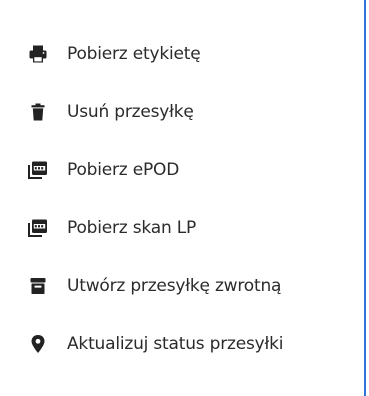  Describe the element at coordinates (182, 170) in the screenshot. I see `menu-item-download-epod: Pobierz ePOD` at that location.